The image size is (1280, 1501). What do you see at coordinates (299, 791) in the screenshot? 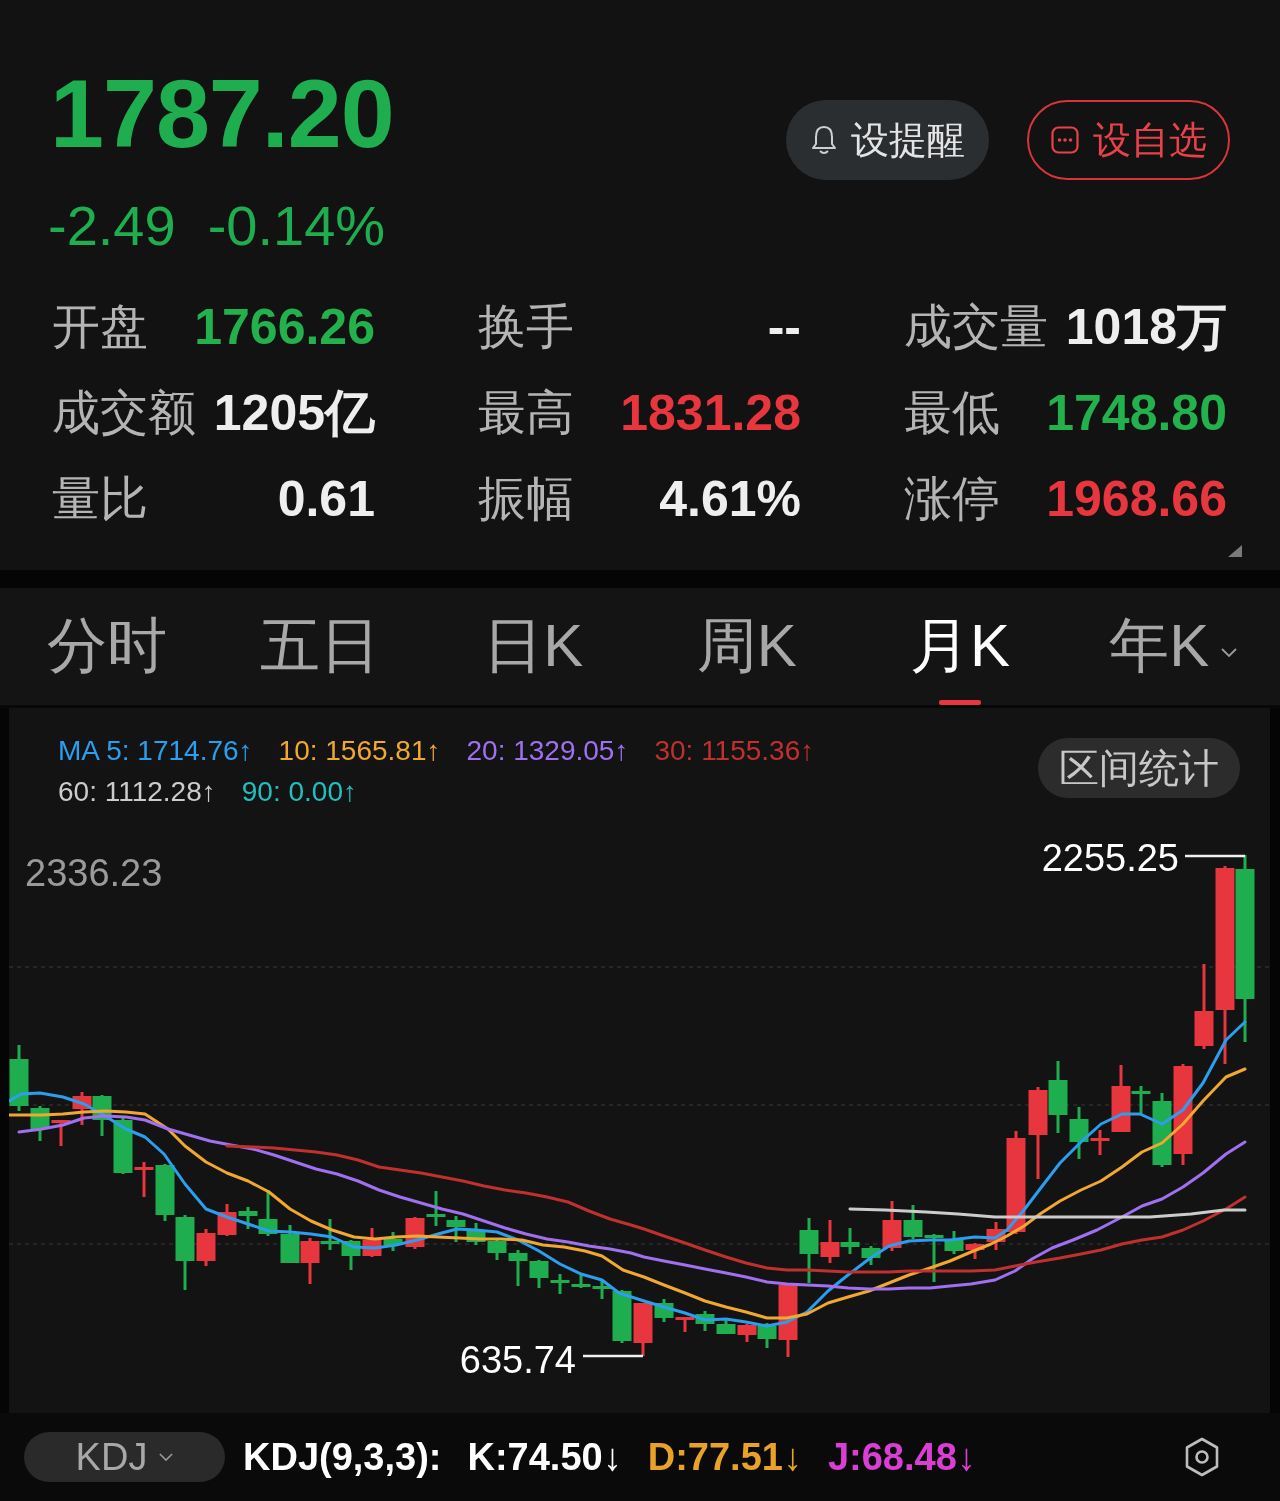
I see `moving-average-value: 90: 0.00↑` at bounding box center [299, 791].